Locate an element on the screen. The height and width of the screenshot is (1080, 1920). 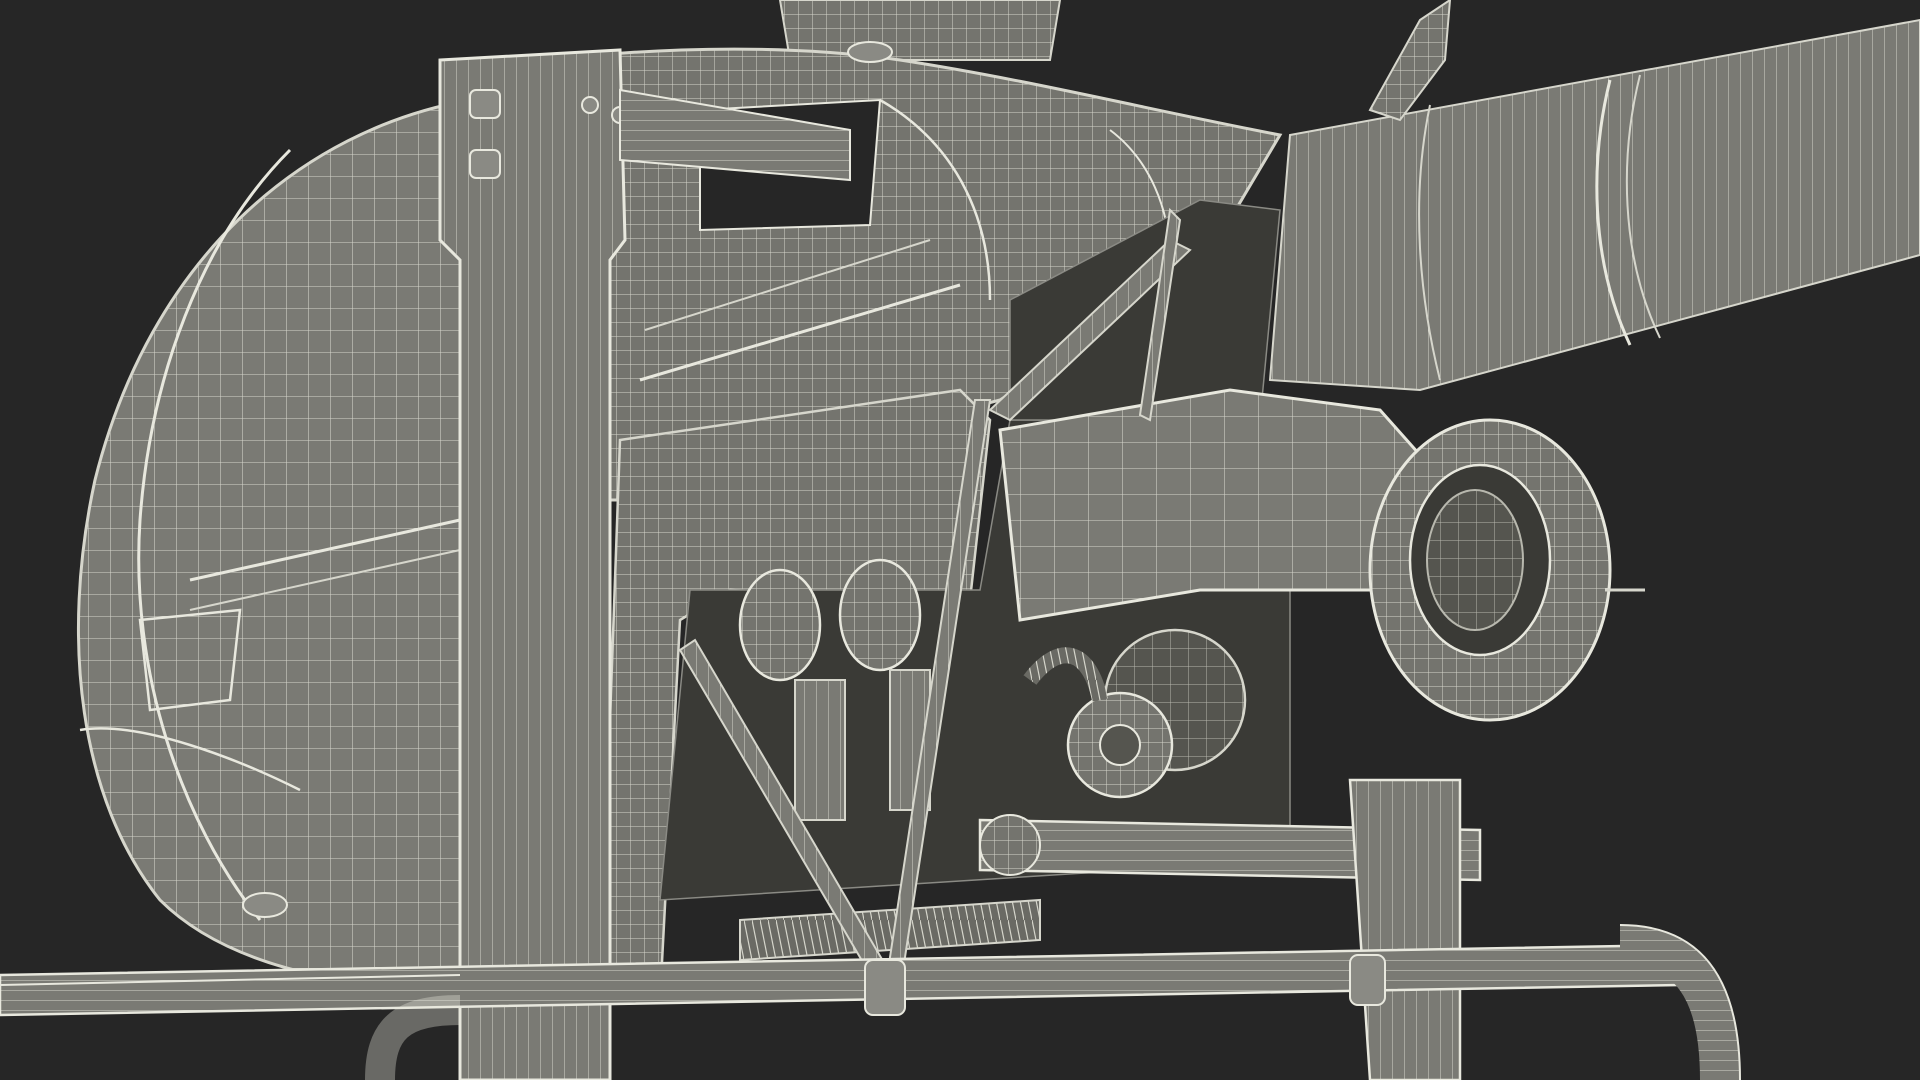
tail-boom is located at coordinates (1594, 205).